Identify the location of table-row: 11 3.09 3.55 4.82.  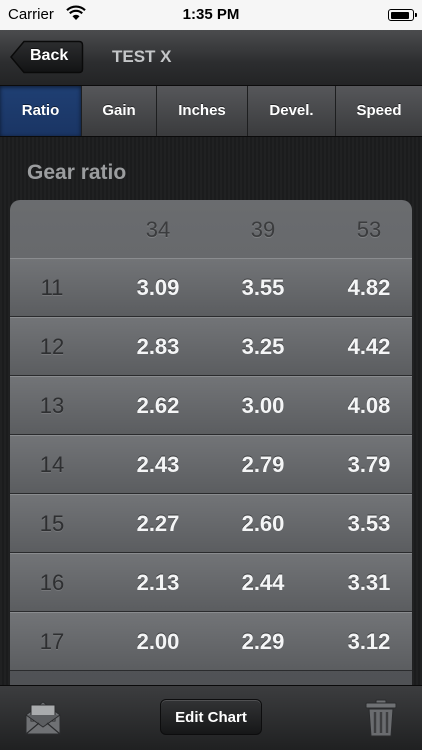
(211, 287).